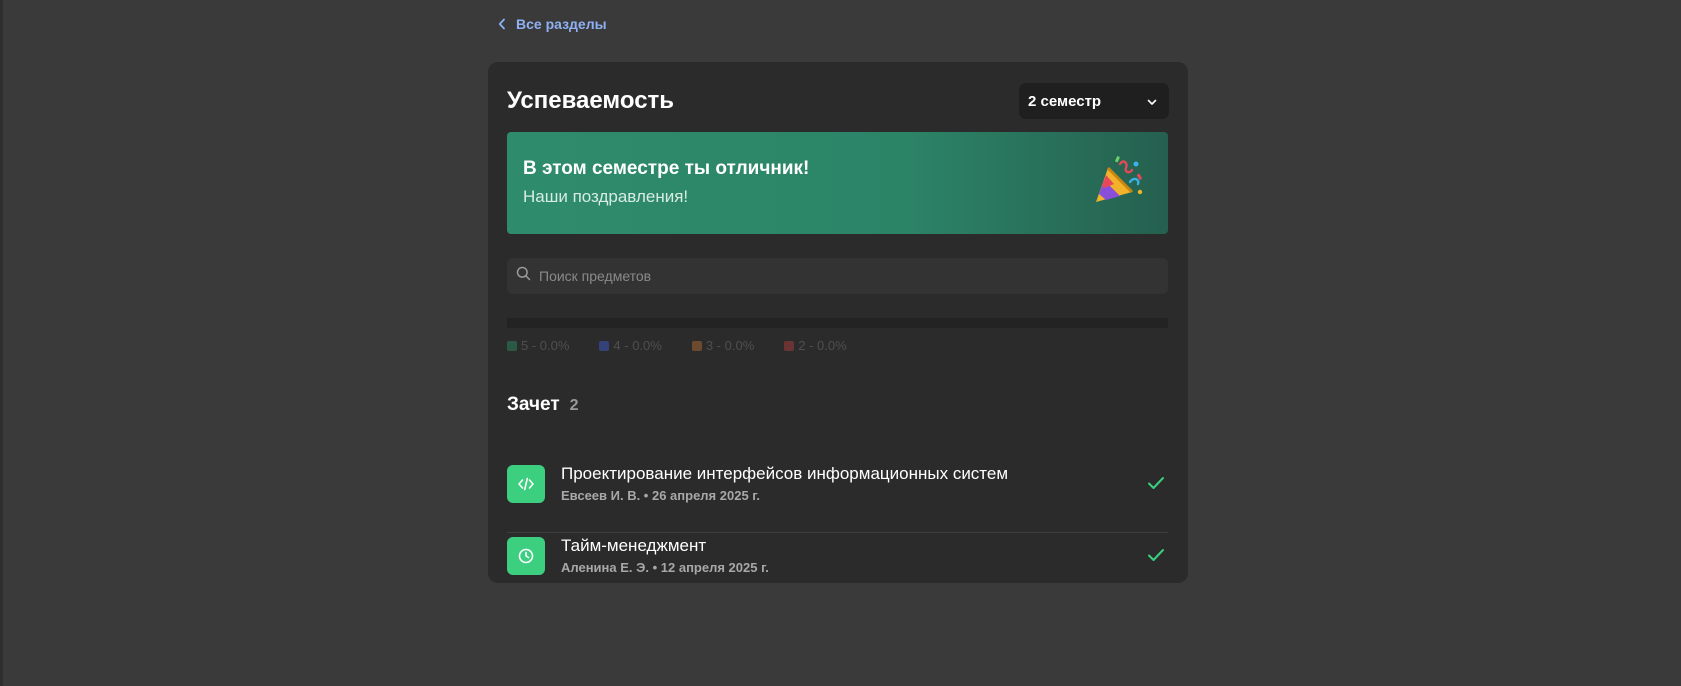  I want to click on legend-item-grade-4: 4 - 0.0%, so click(630, 345).